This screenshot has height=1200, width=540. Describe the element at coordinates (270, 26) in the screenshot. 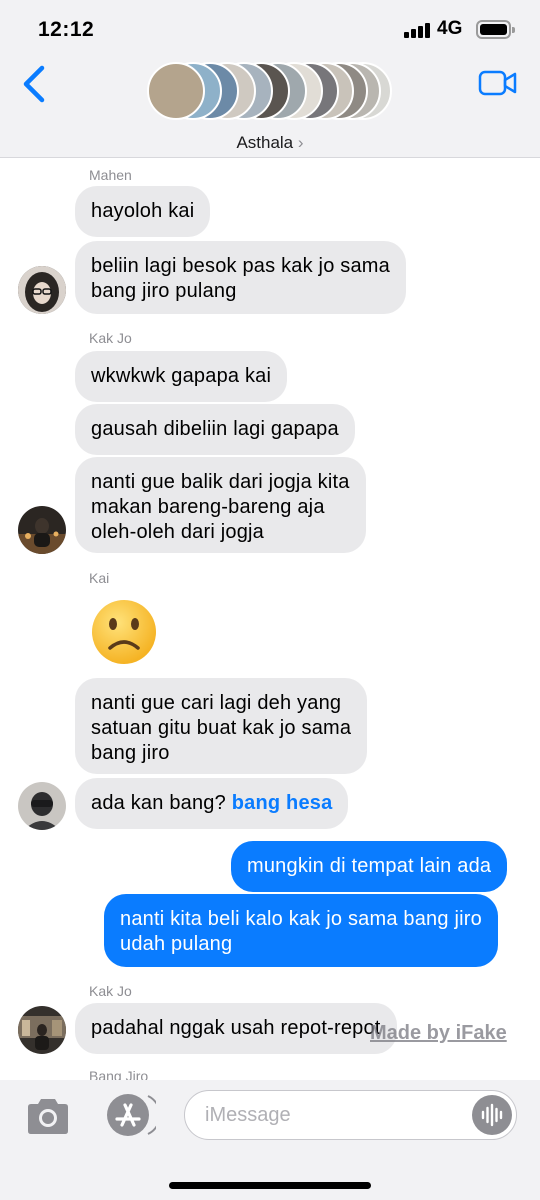

I see `status-bar: 12:12 4G` at that location.